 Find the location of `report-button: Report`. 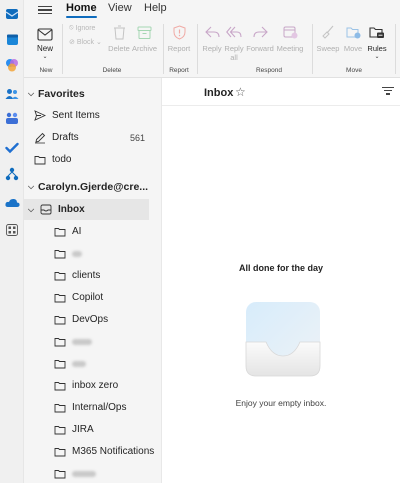

report-button: Report is located at coordinates (179, 37).